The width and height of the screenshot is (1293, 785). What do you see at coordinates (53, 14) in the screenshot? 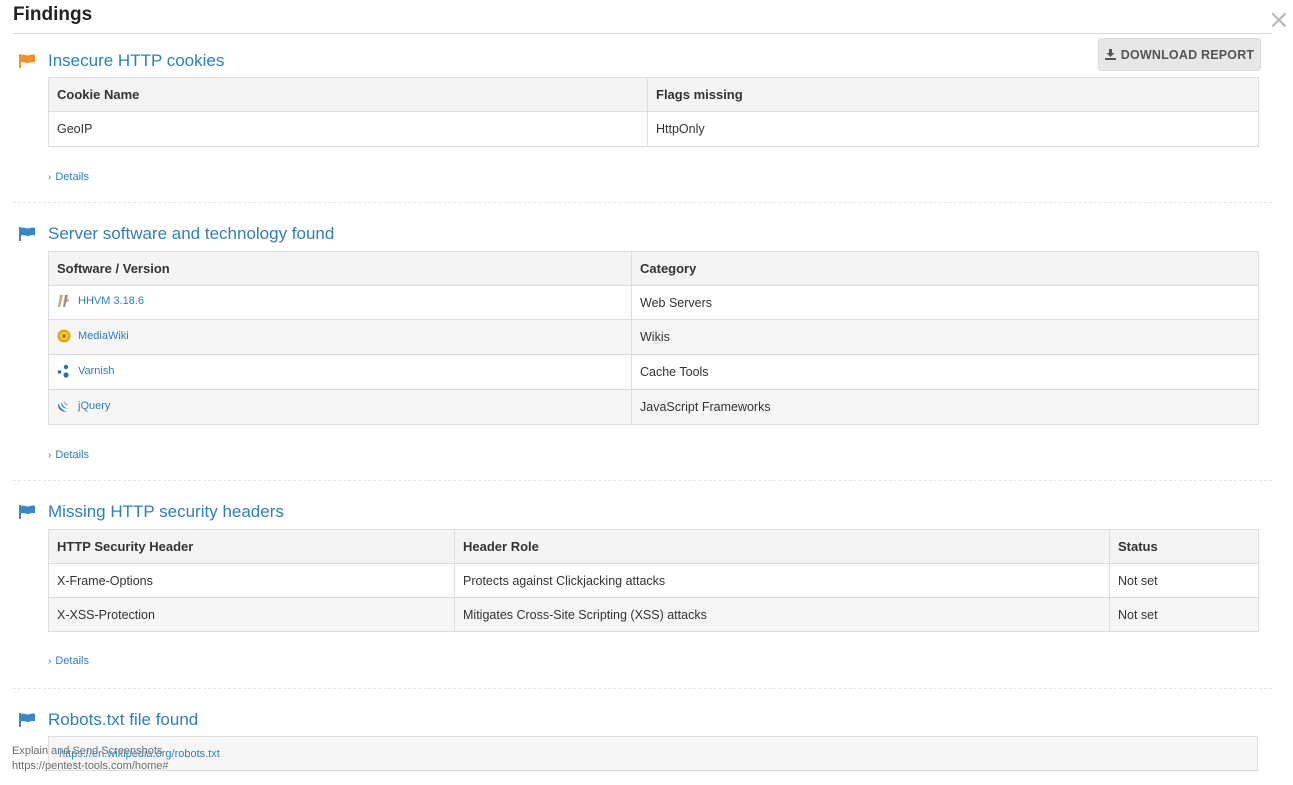
I see `dialog-title: Findings` at bounding box center [53, 14].